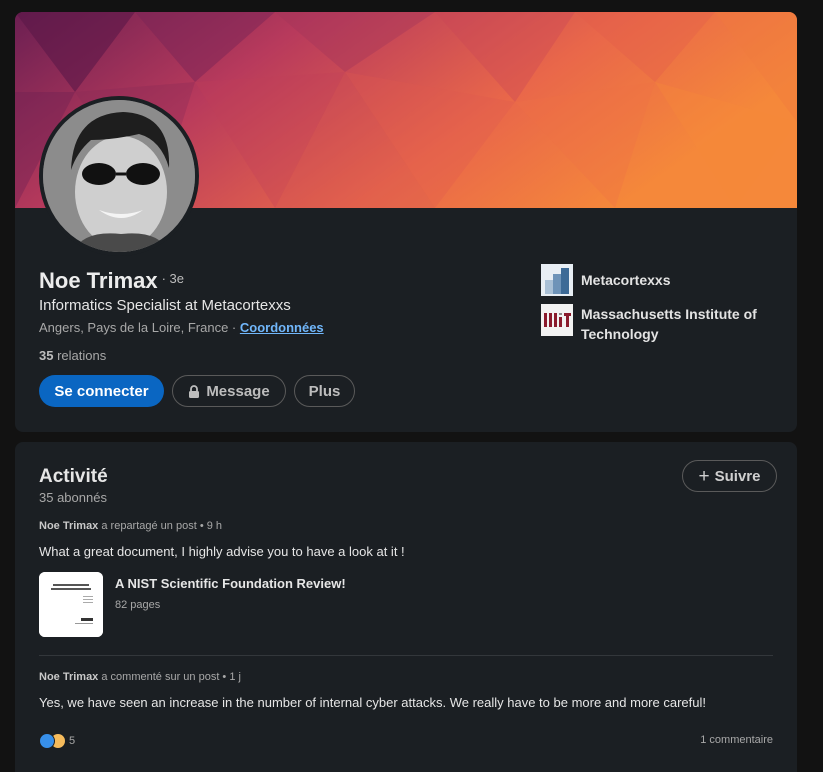 The height and width of the screenshot is (772, 823). I want to click on relations-number: 35, so click(46, 355).